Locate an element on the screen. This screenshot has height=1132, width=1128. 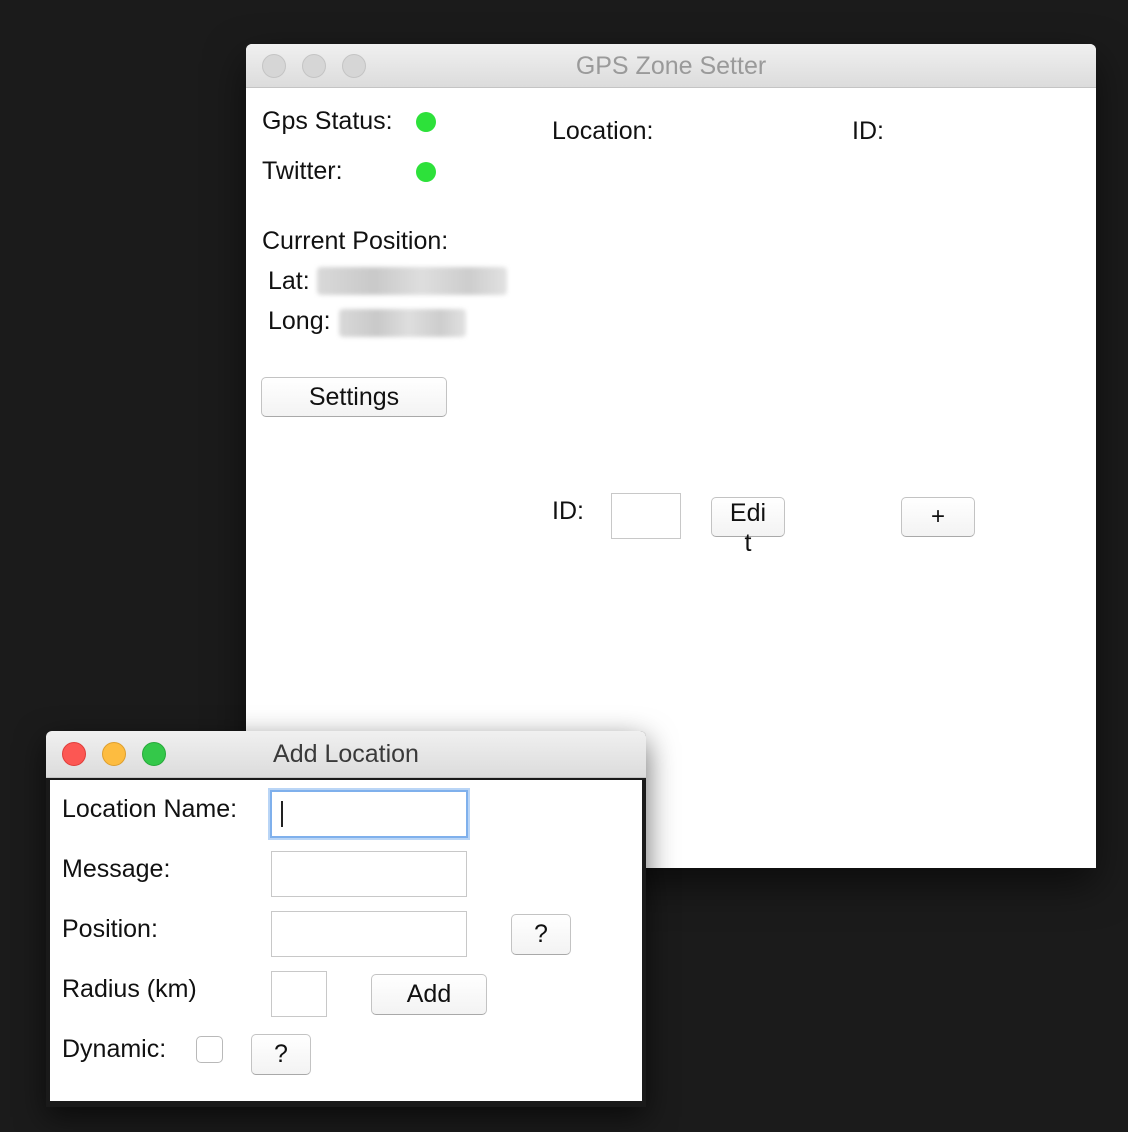
dynamic-help-button: ? is located at coordinates (281, 1054).